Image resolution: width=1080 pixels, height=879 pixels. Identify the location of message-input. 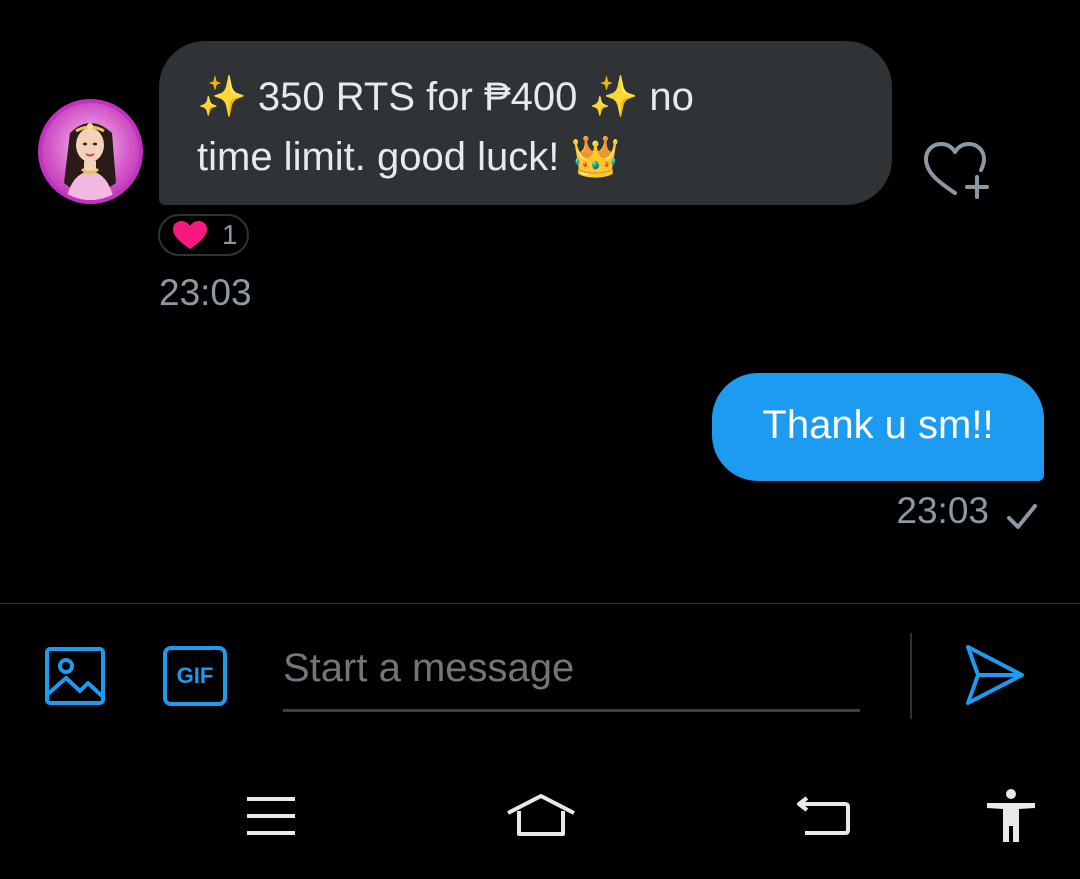
(571, 668).